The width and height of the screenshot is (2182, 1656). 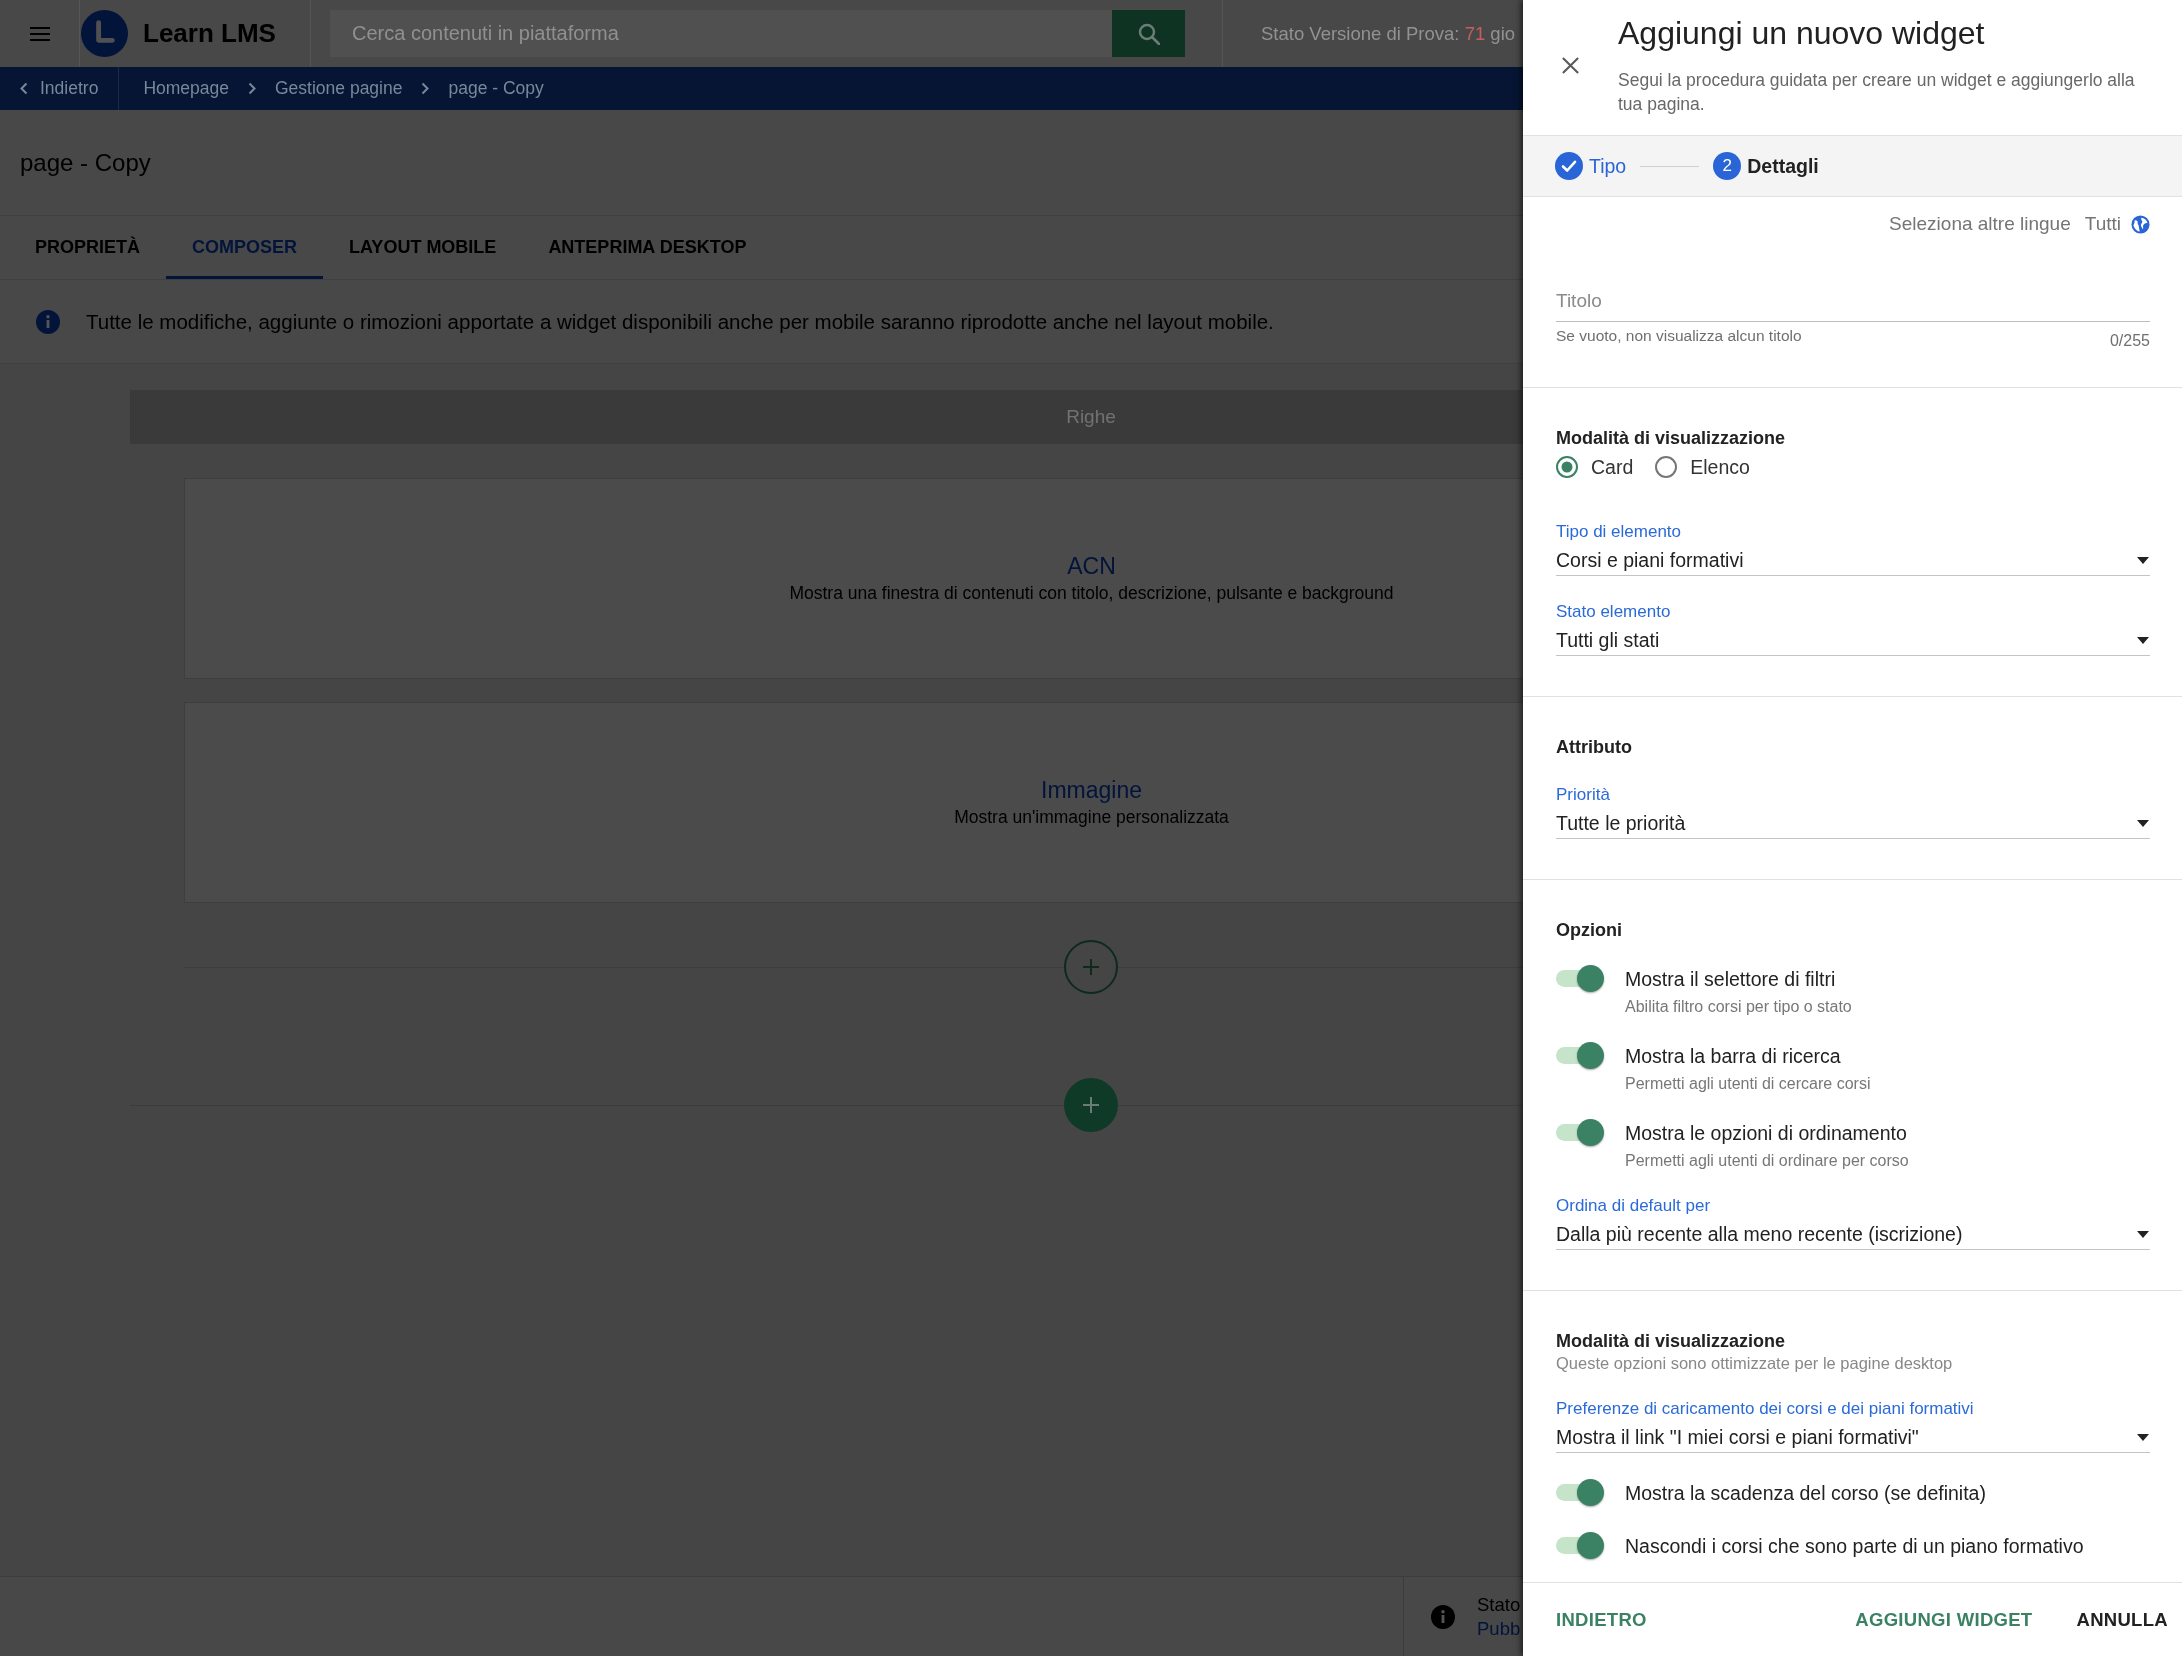 I want to click on select-field: Stato elemento Tutti gli stati, so click(x=1853, y=629).